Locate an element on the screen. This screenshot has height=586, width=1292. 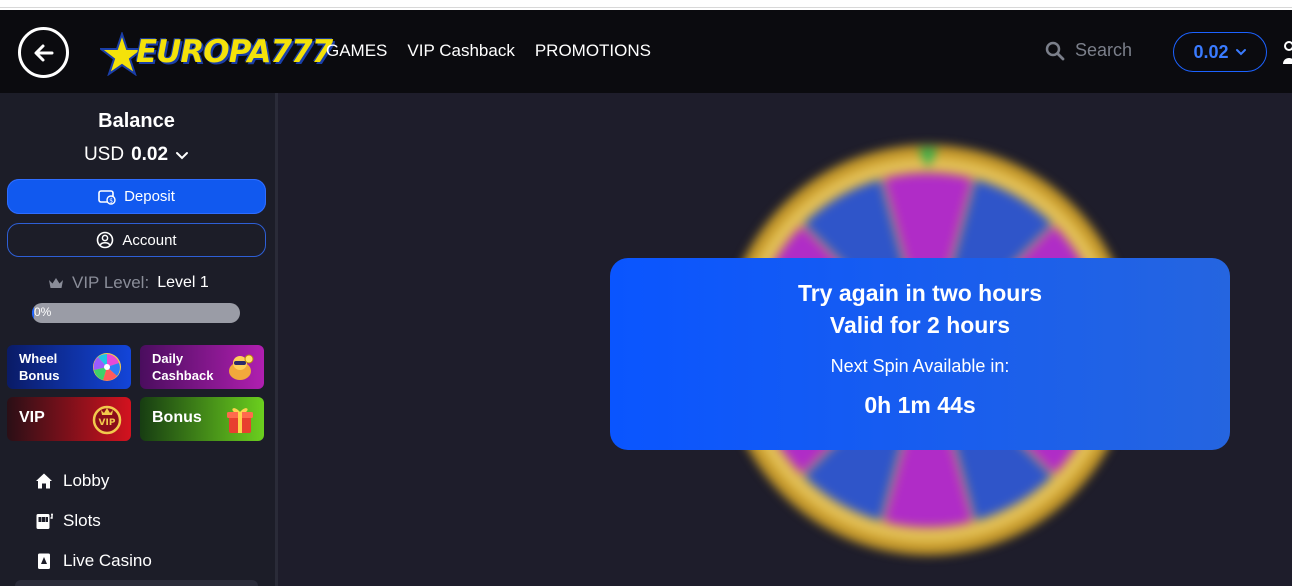
gift-box-icon is located at coordinates (240, 420).